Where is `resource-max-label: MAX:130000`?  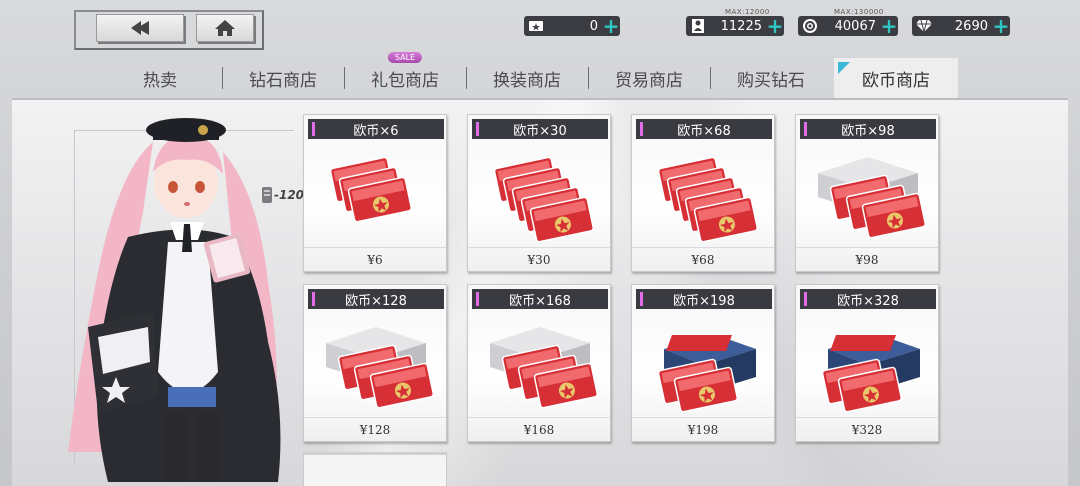 resource-max-label: MAX:130000 is located at coordinates (859, 12).